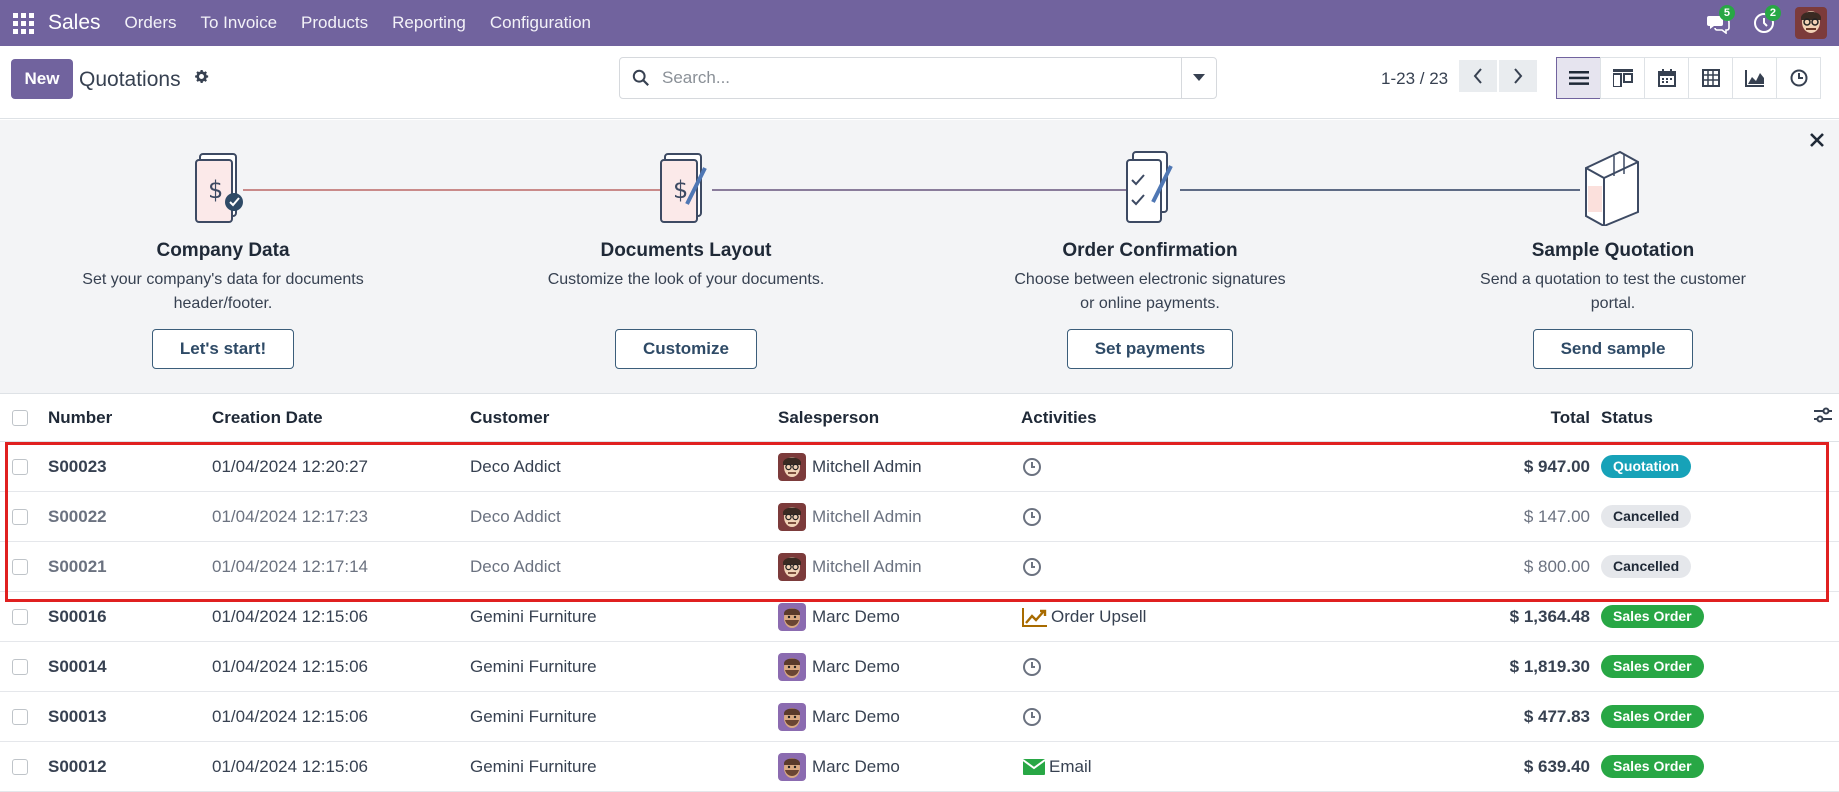  Describe the element at coordinates (223, 303) in the screenshot. I see `step-desc-line-2: header/footer.` at that location.